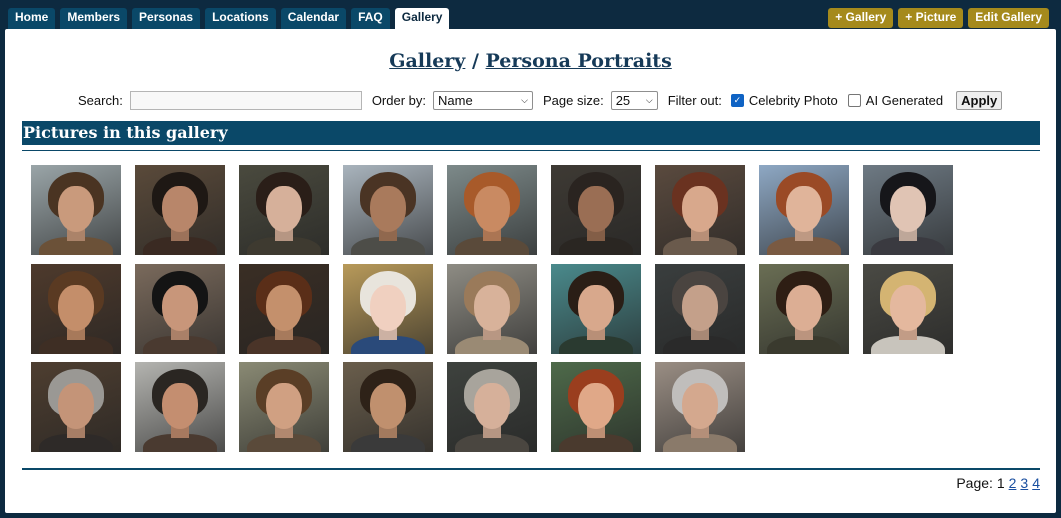  What do you see at coordinates (313, 19) in the screenshot?
I see `tab-calendar: Calendar` at bounding box center [313, 19].